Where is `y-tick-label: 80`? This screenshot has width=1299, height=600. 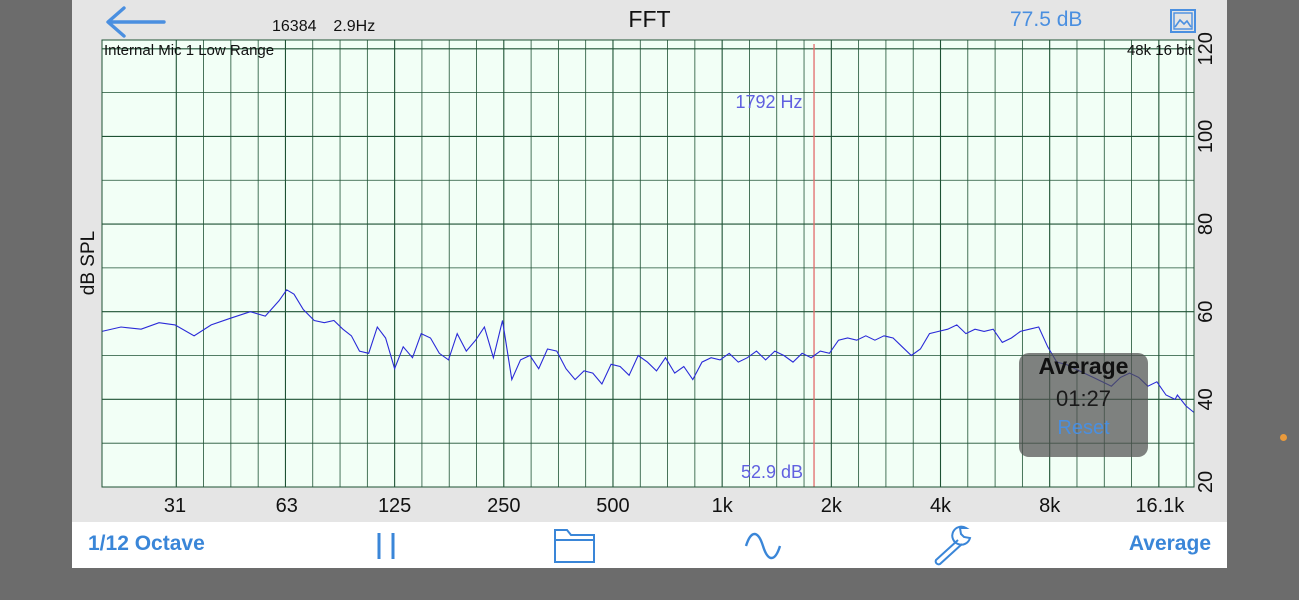 y-tick-label: 80 is located at coordinates (1206, 224).